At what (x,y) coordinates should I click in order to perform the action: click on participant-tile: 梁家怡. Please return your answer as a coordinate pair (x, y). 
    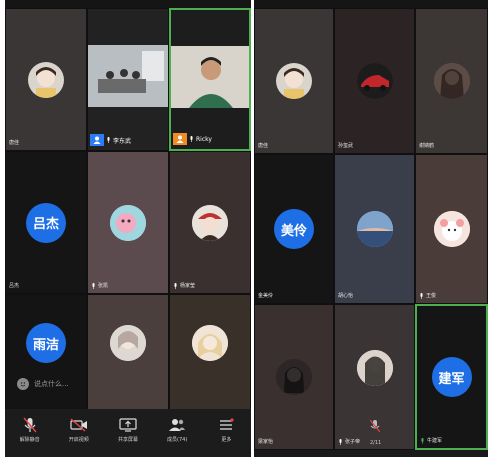
    Looking at the image, I should click on (294, 377).